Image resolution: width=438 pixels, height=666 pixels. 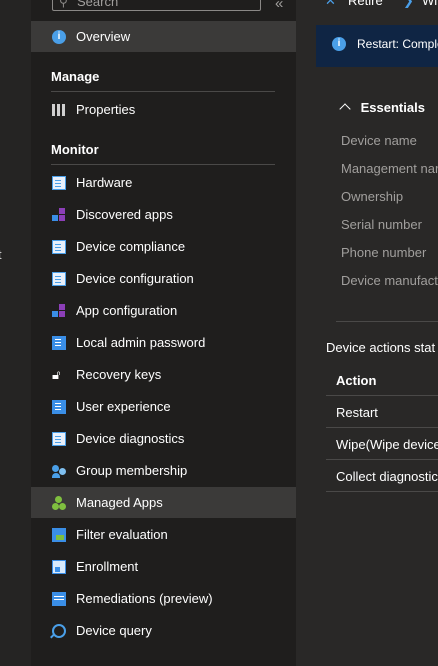 What do you see at coordinates (119, 502) in the screenshot?
I see `nav-item-label: Managed Apps` at bounding box center [119, 502].